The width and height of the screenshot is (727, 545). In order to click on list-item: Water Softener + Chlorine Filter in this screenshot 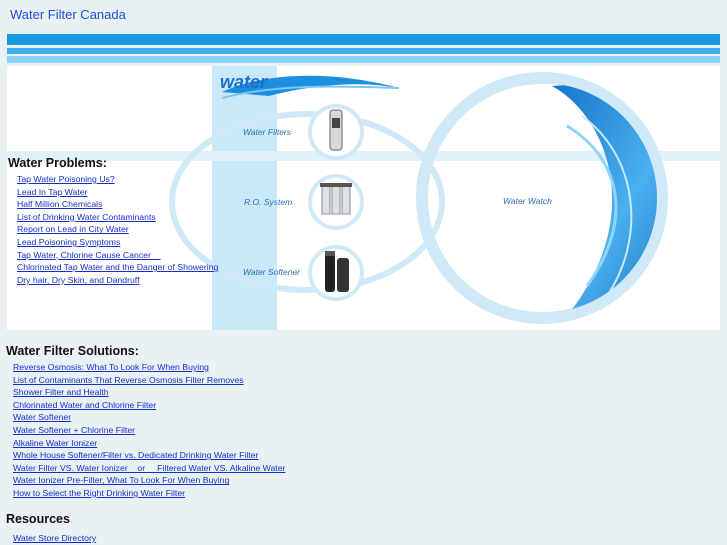, I will do `click(149, 429)`.